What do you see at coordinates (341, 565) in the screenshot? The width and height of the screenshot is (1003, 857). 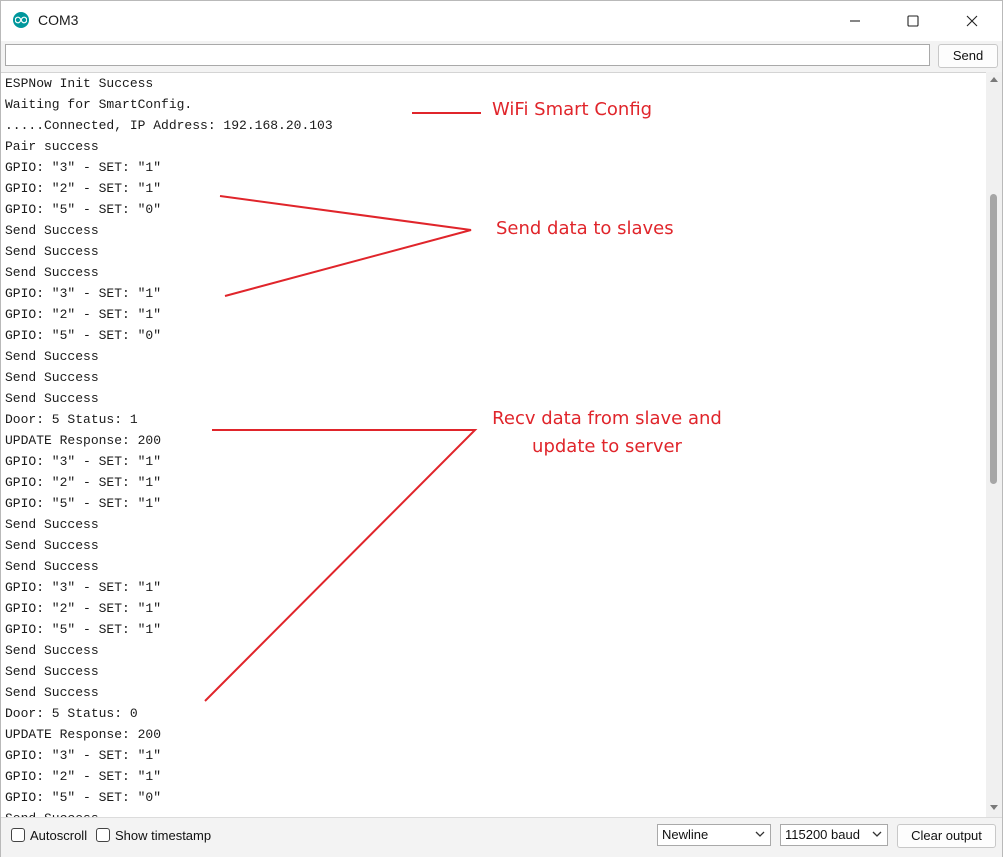 I see `recv-annotation-arrow` at bounding box center [341, 565].